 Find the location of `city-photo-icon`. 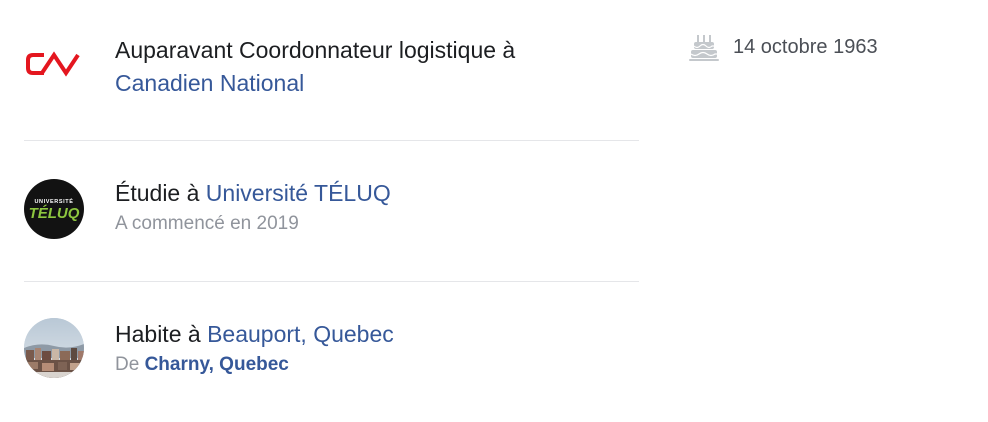

city-photo-icon is located at coordinates (54, 348).